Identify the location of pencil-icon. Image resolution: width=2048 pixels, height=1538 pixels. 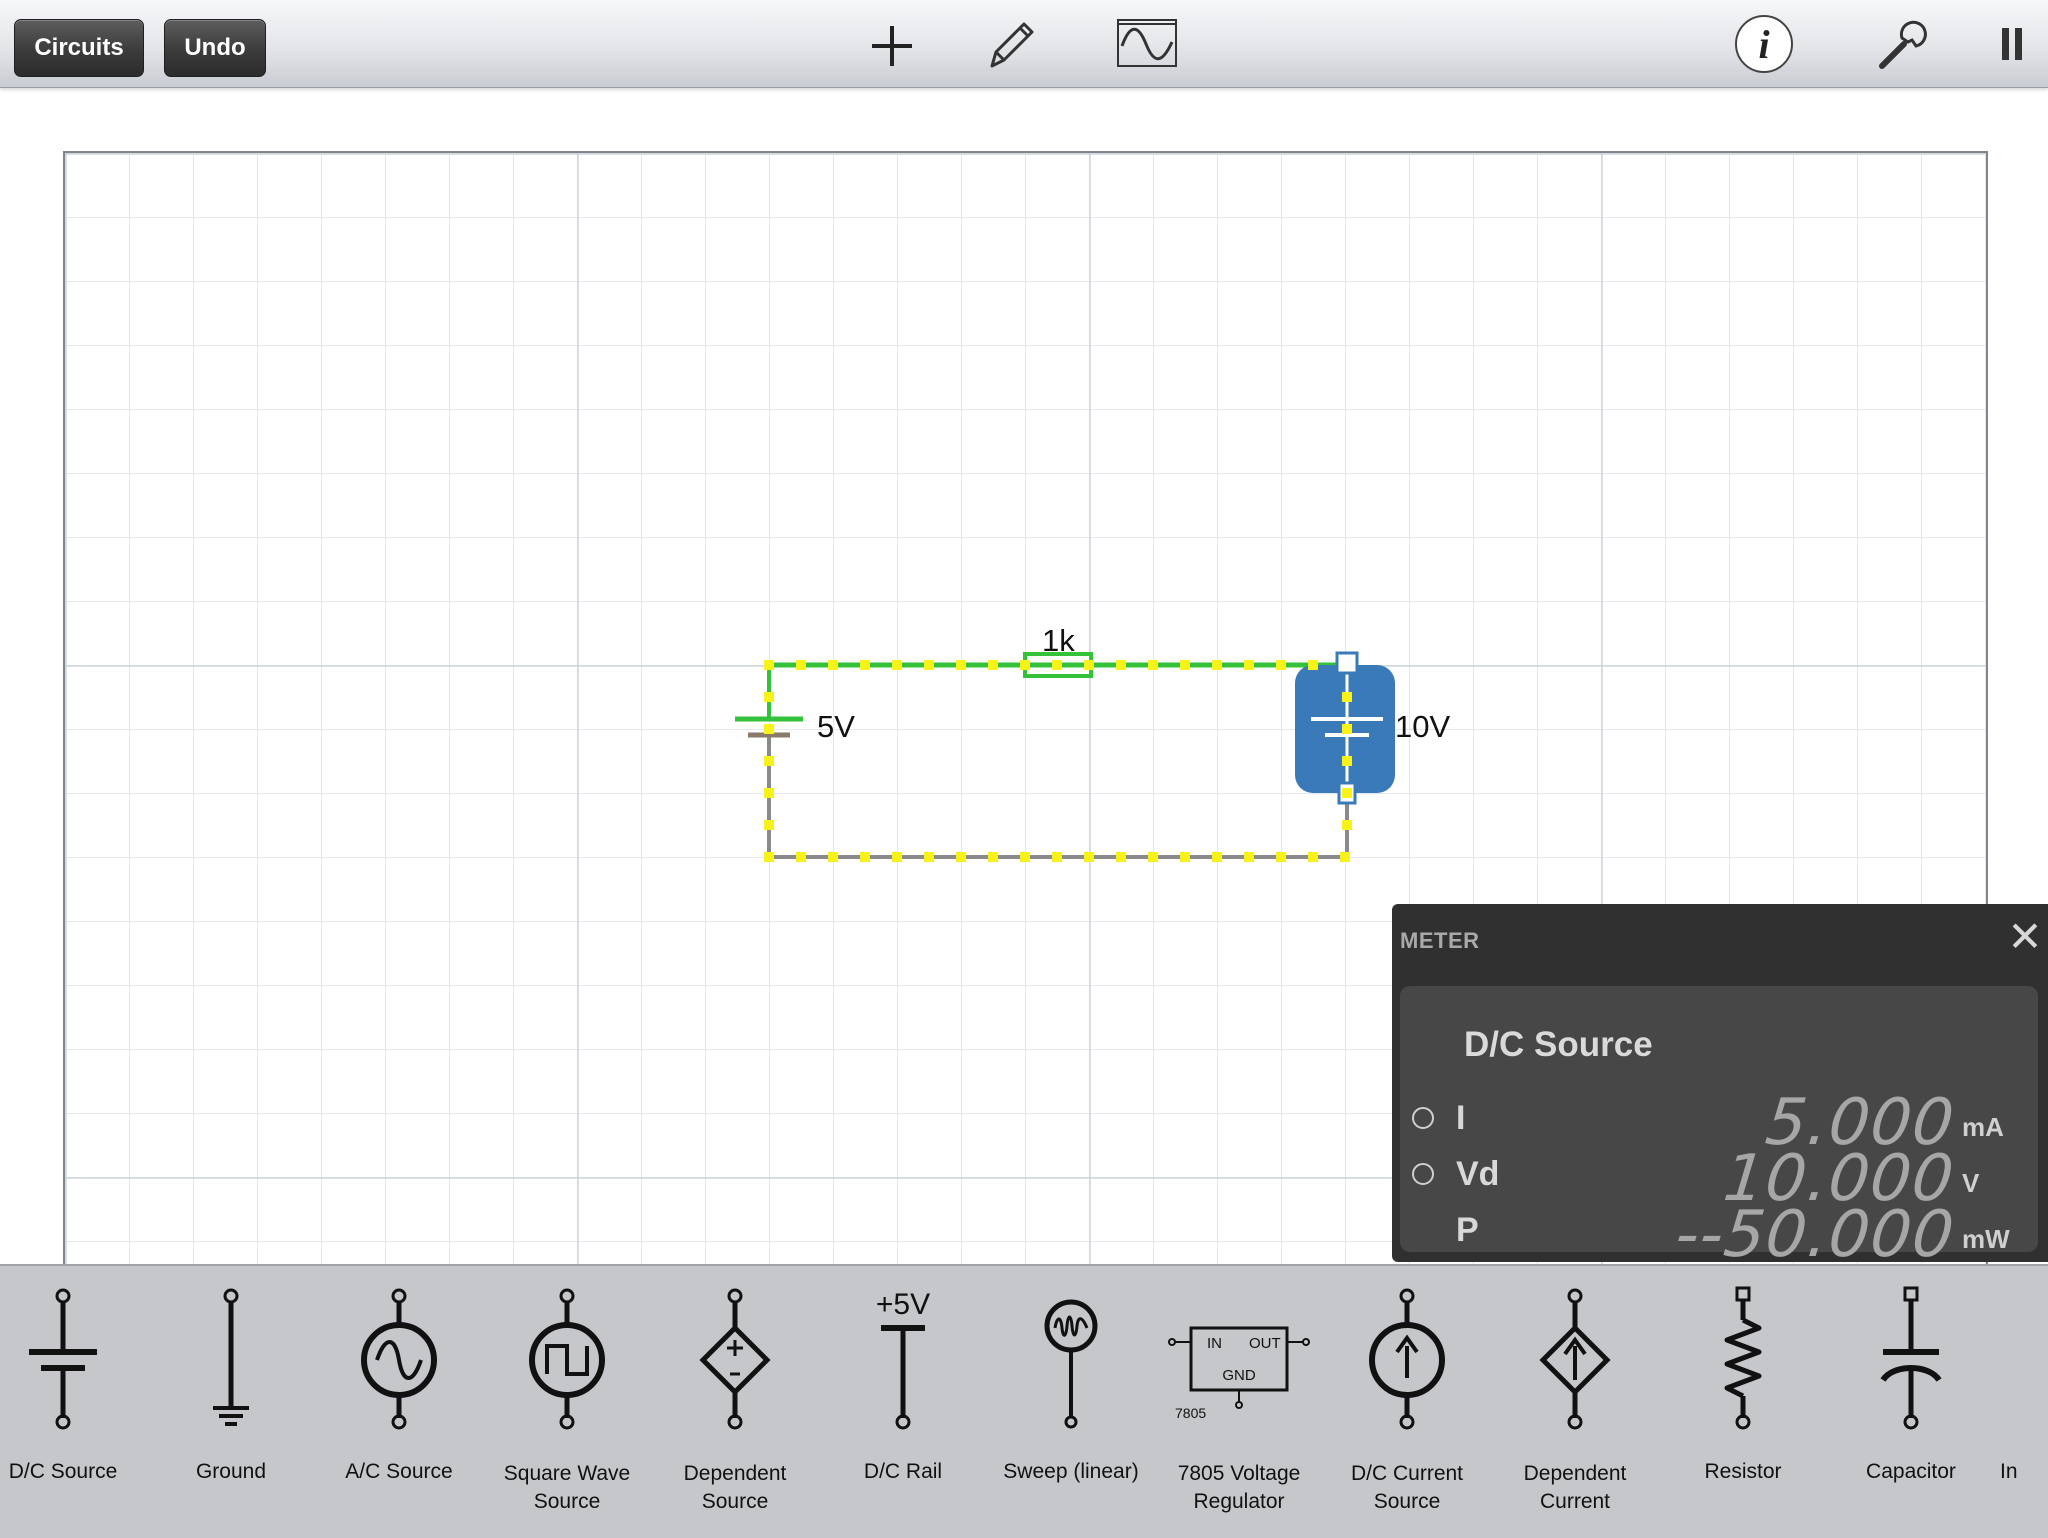
(1010, 44).